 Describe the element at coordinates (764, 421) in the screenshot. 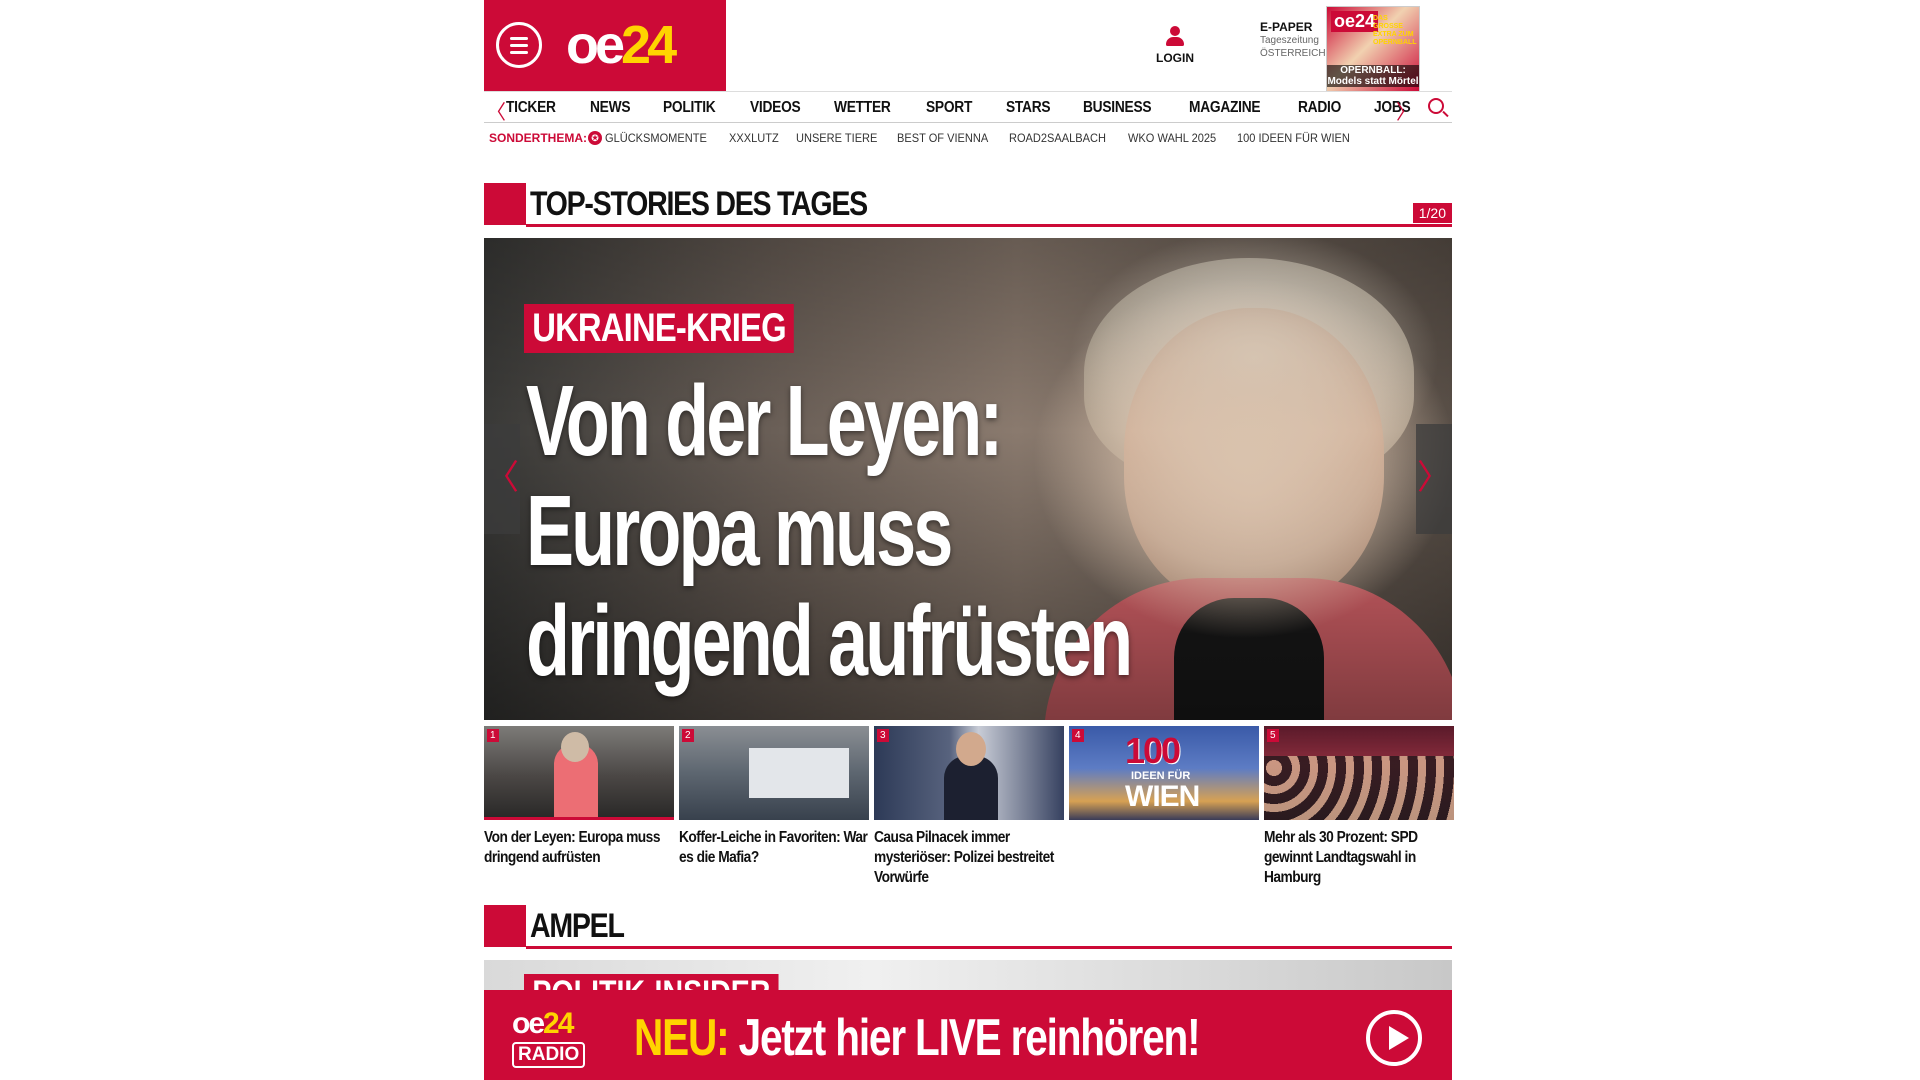

I see `hero-headline-line: Von der Leyen:` at that location.